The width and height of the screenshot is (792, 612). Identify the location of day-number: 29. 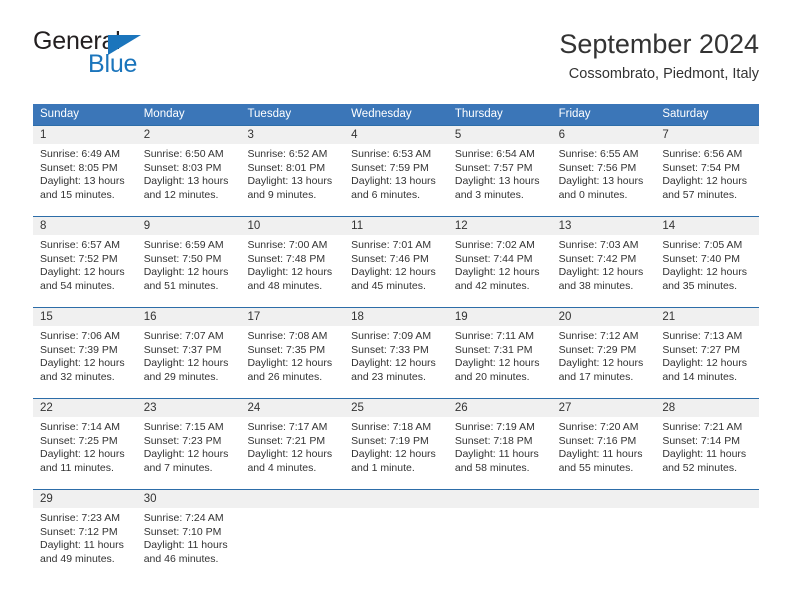
(85, 499).